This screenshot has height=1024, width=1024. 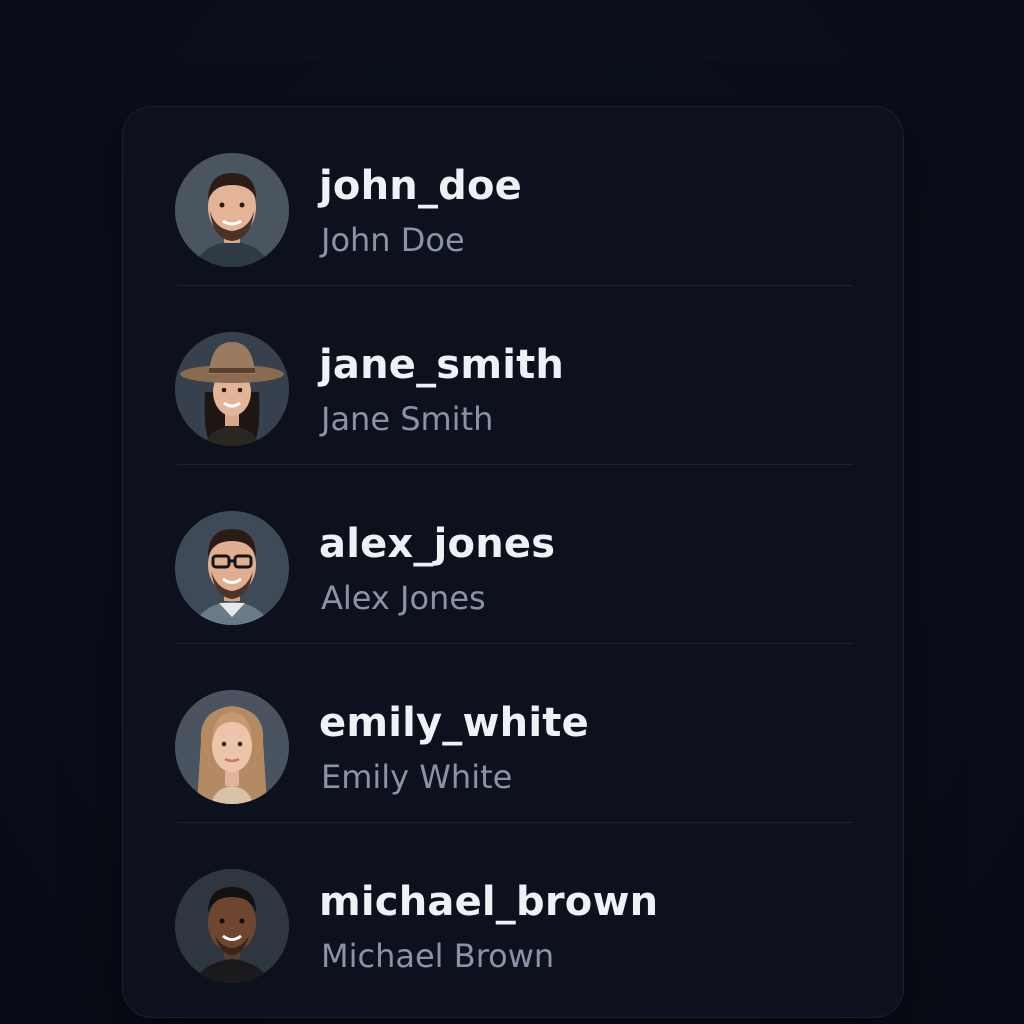 What do you see at coordinates (420, 186) in the screenshot?
I see `username: john_doe` at bounding box center [420, 186].